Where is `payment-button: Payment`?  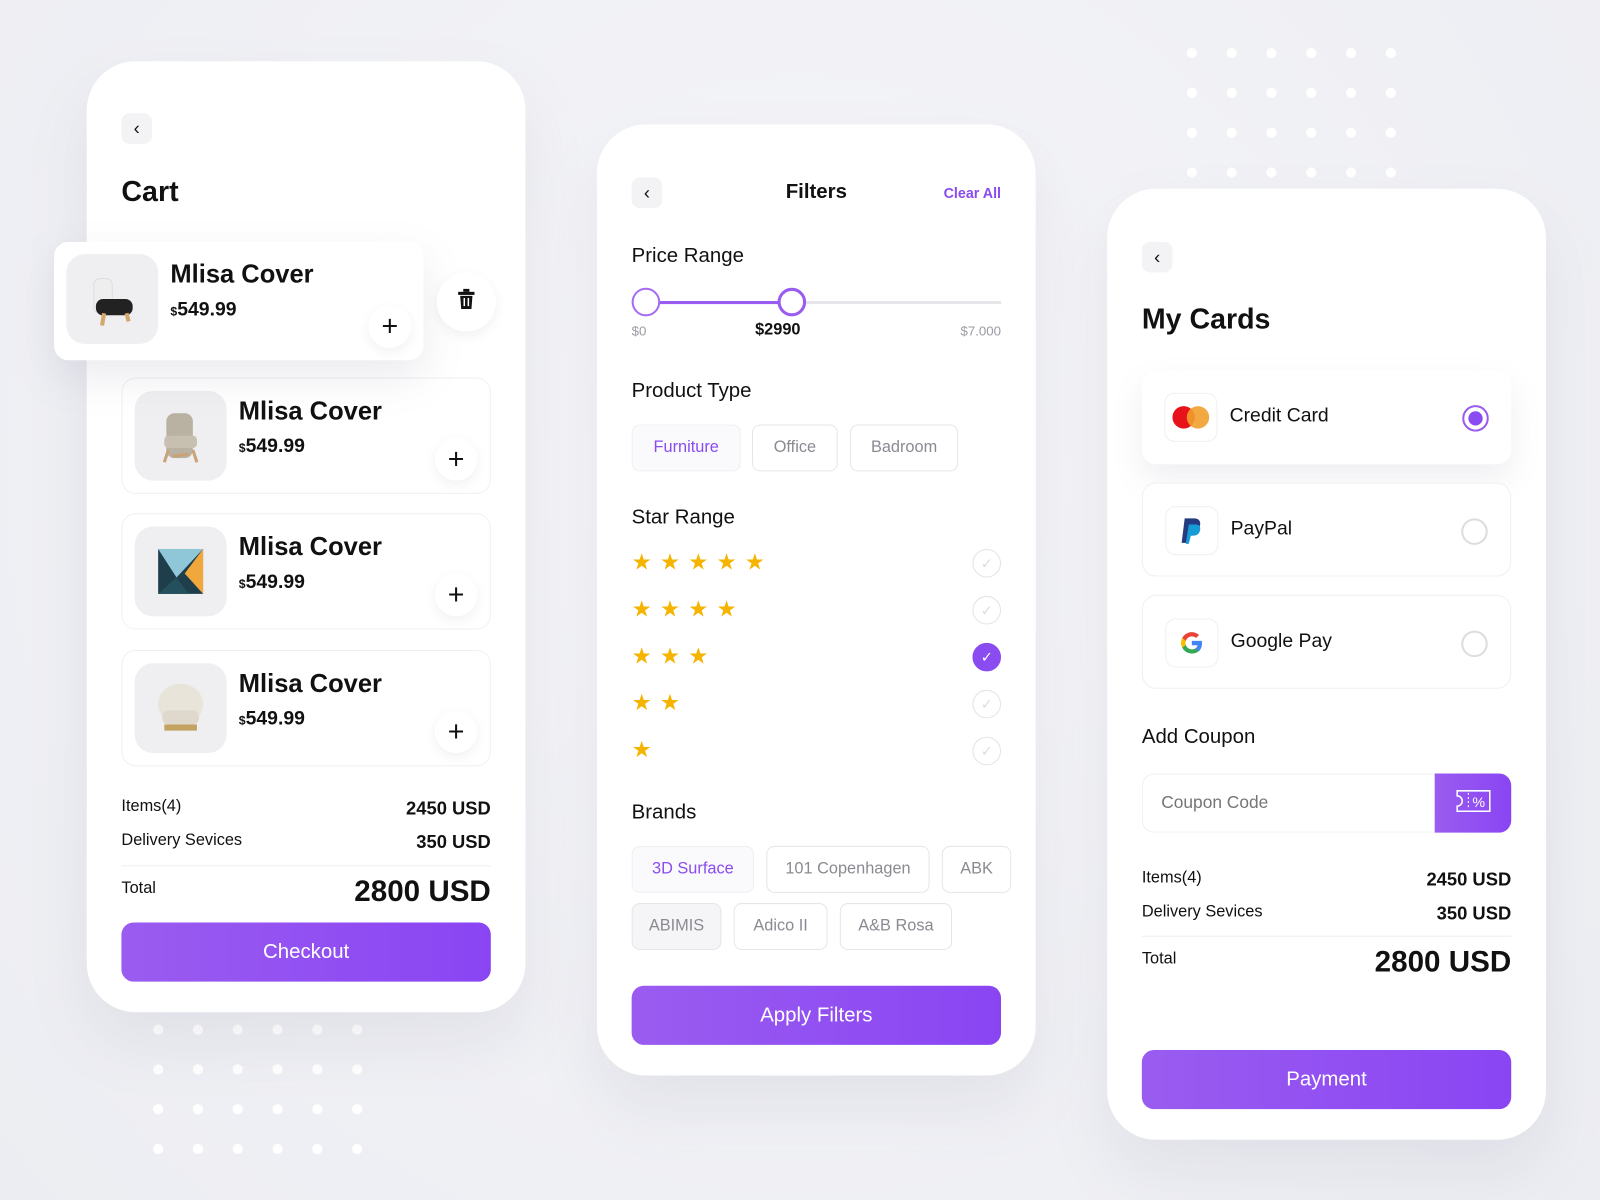
payment-button: Payment is located at coordinates (1326, 1079).